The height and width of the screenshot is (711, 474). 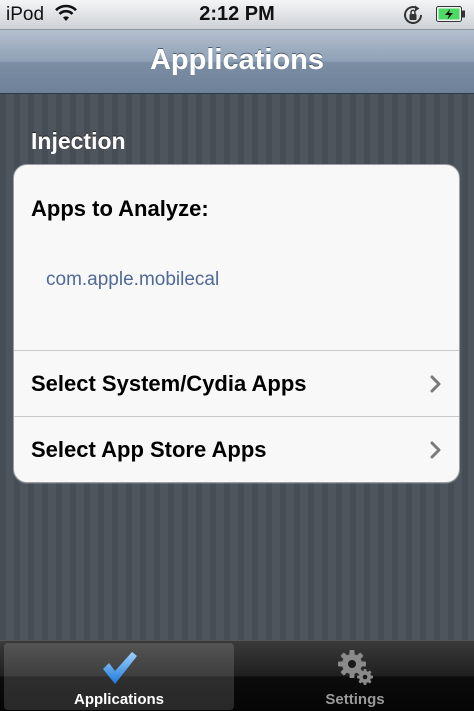 I want to click on battery-icon, so click(x=450, y=14).